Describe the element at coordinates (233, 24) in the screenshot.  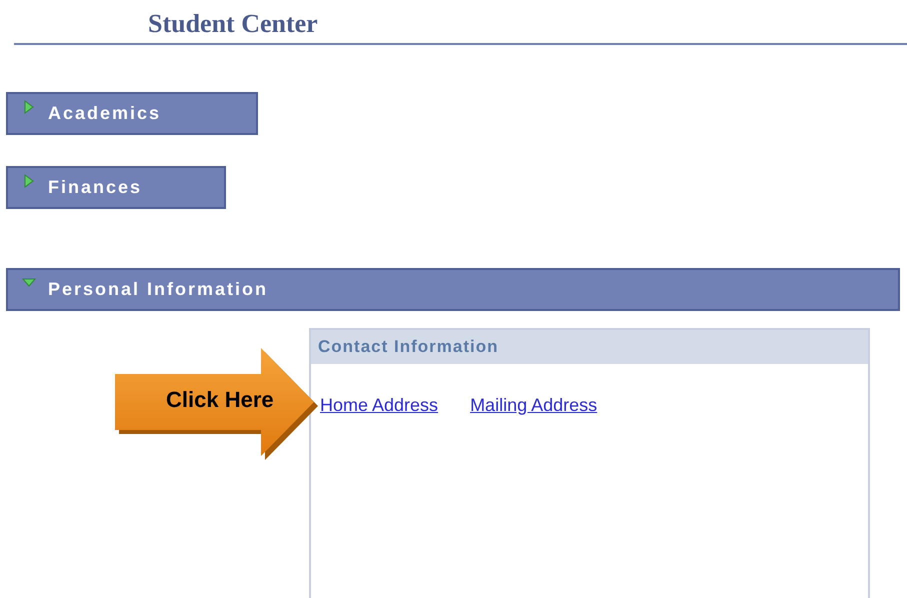
I see `page-title: Student Center` at that location.